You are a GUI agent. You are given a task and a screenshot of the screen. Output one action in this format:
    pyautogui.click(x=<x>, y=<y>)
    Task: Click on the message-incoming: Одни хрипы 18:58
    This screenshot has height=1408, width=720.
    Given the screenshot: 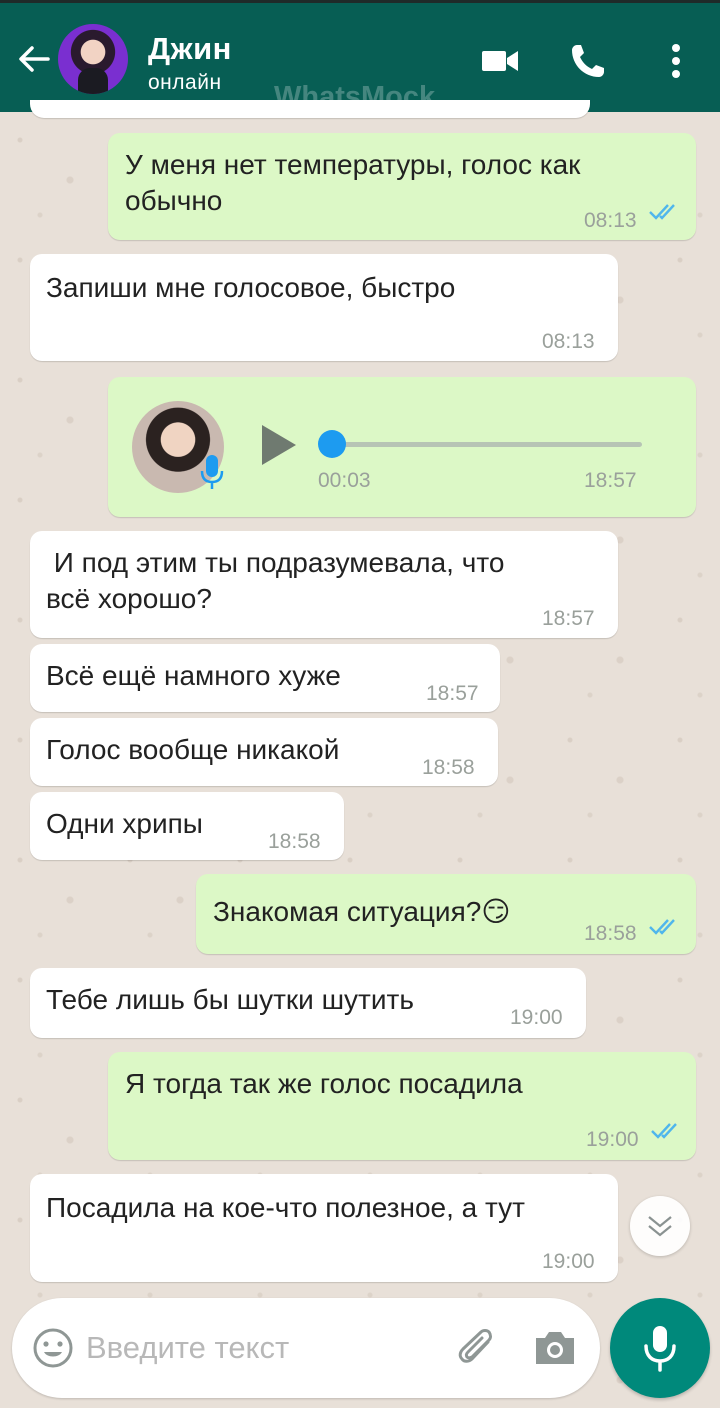 What is the action you would take?
    pyautogui.click(x=187, y=826)
    